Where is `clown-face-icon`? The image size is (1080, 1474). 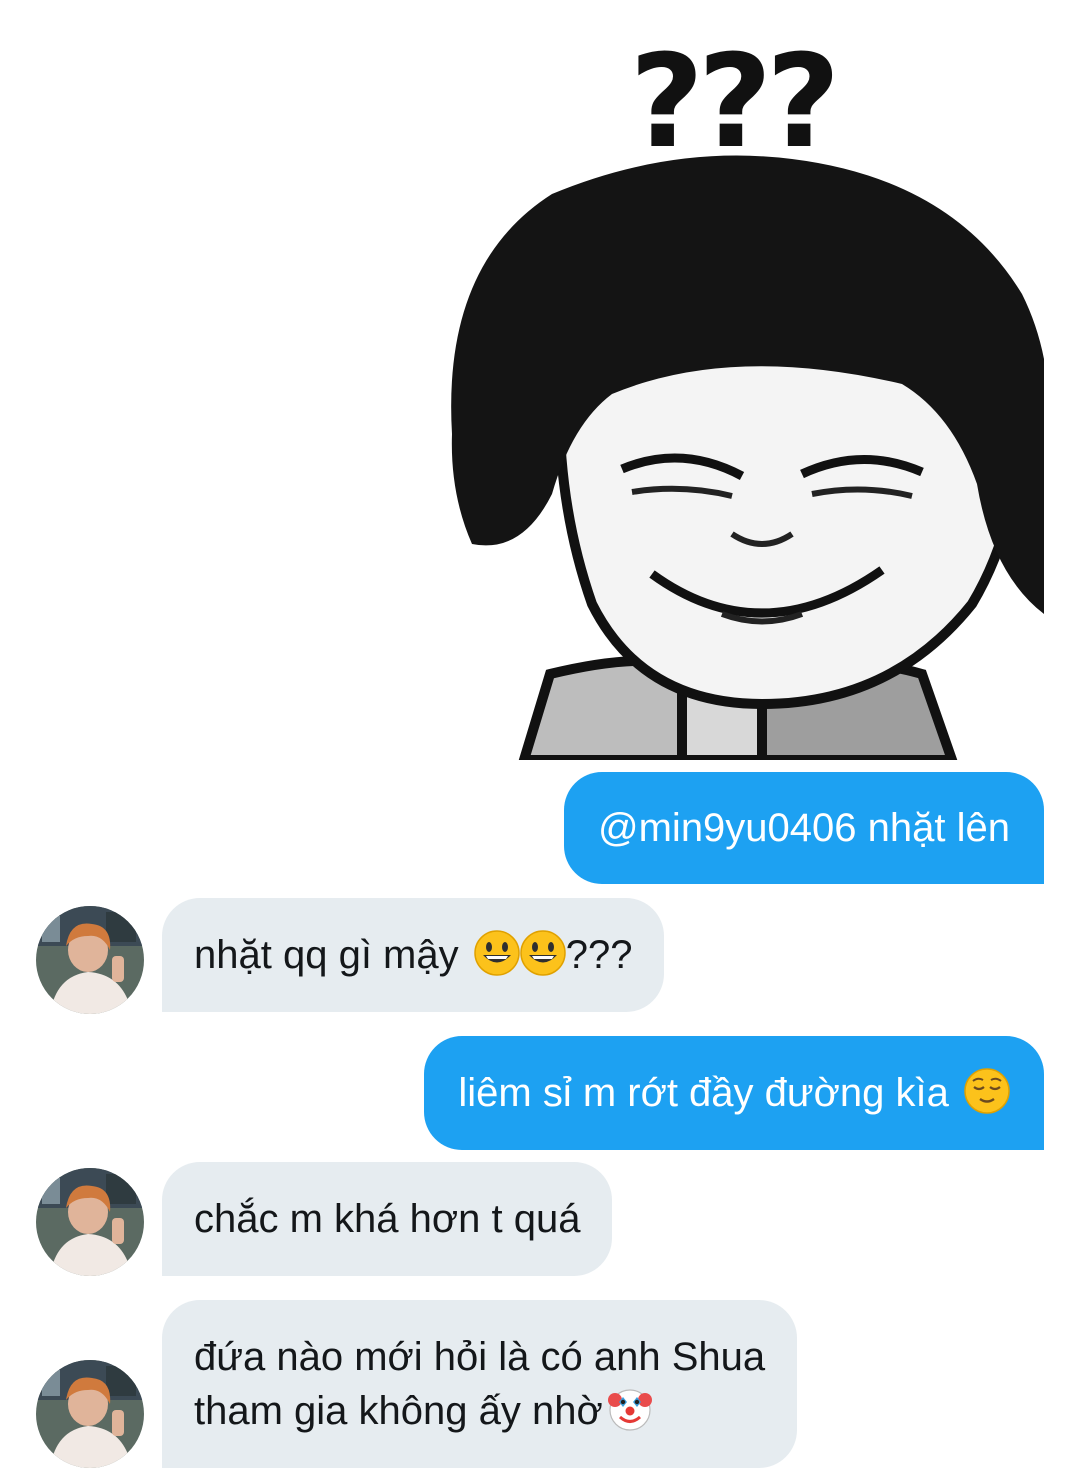 clown-face-icon is located at coordinates (630, 1409).